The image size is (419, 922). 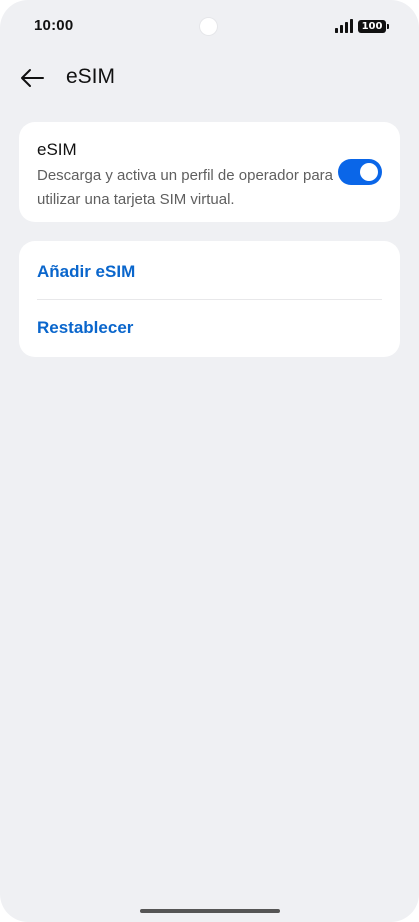 I want to click on esim-toggle, so click(x=360, y=172).